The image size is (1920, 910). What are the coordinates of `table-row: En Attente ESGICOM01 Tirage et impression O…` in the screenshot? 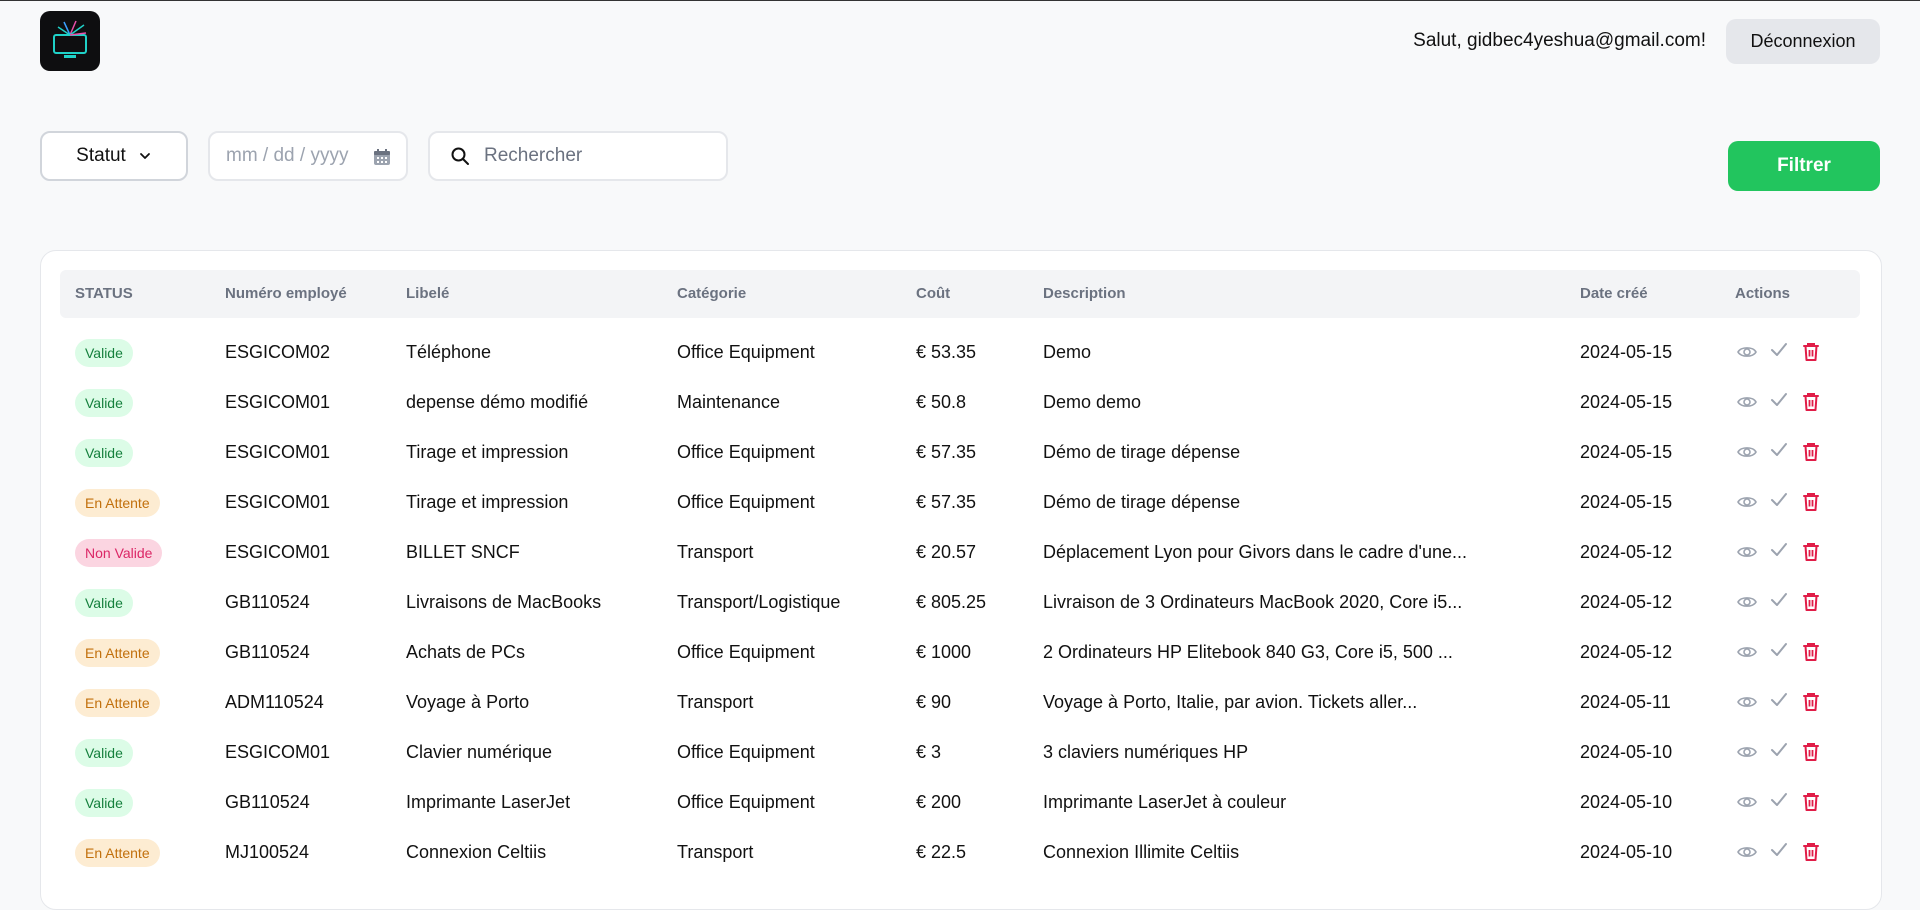 It's located at (962, 502).